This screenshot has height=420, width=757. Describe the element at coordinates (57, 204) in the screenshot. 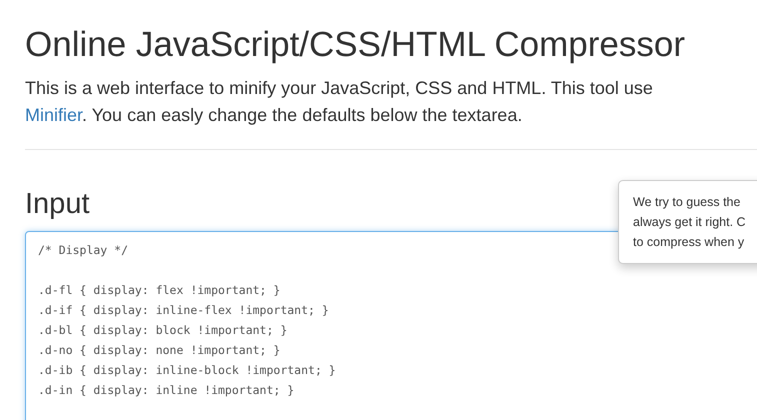

I see `input-heading: Input` at that location.